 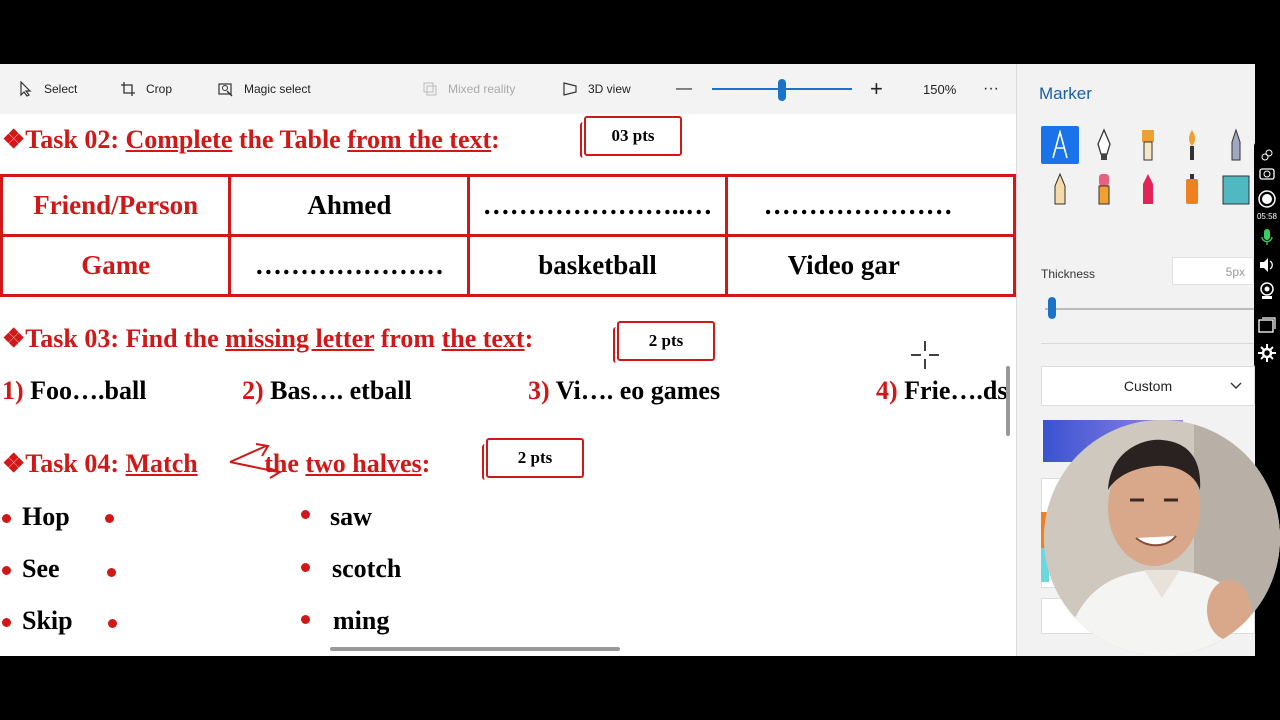 What do you see at coordinates (363, 463) in the screenshot?
I see `task04-word3: two halves` at bounding box center [363, 463].